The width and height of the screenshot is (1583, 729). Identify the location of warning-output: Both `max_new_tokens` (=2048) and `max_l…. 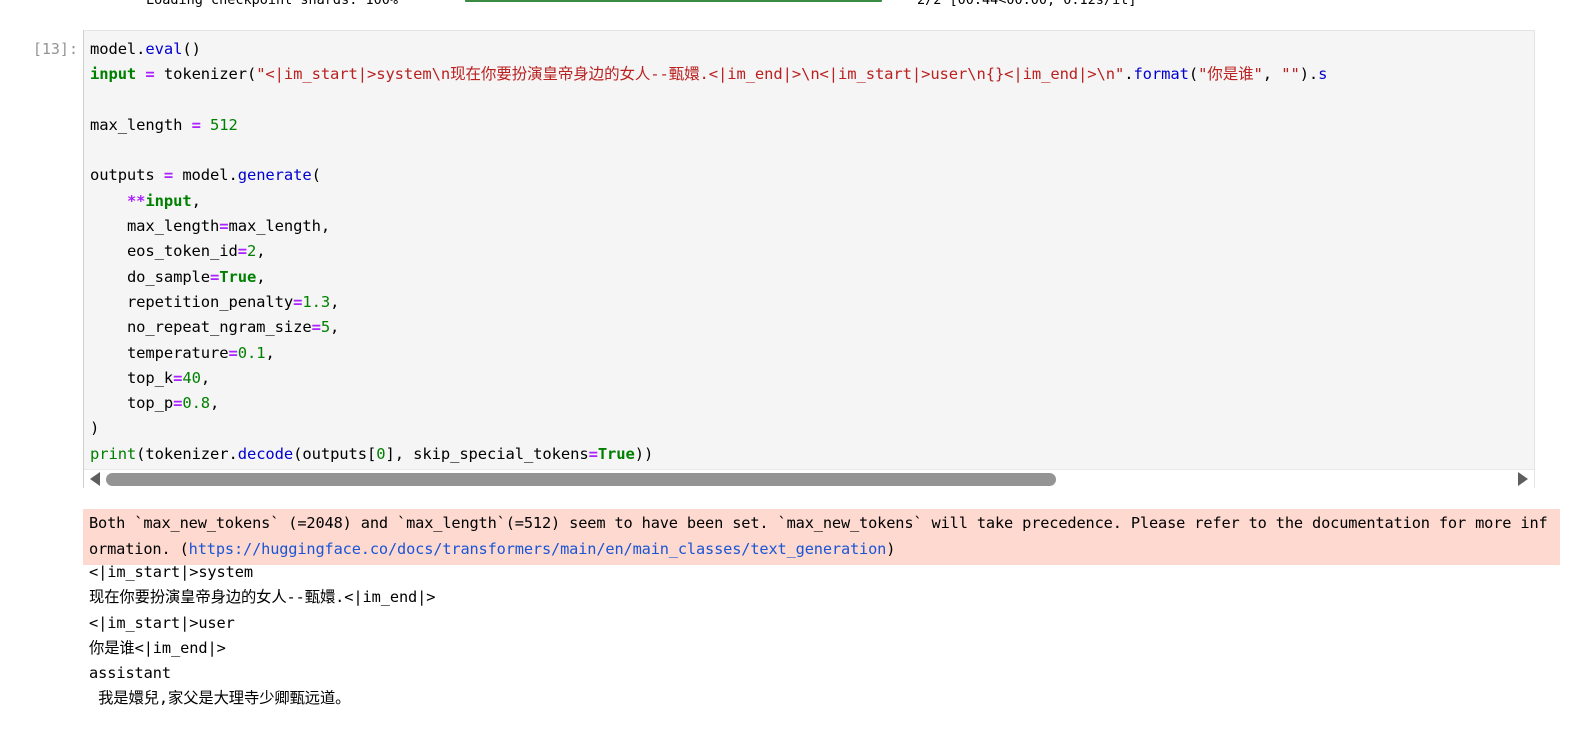
(821, 537).